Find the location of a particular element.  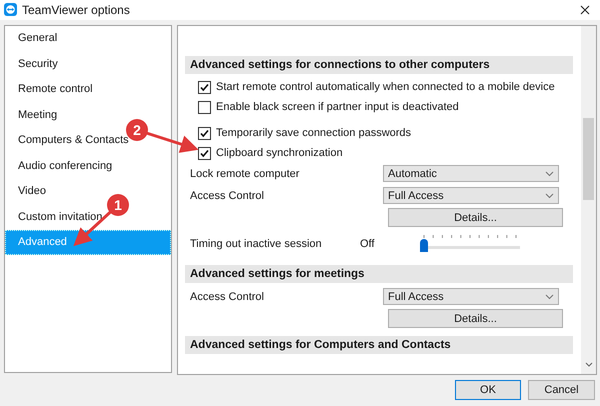

dropdown: Automatic is located at coordinates (471, 173).